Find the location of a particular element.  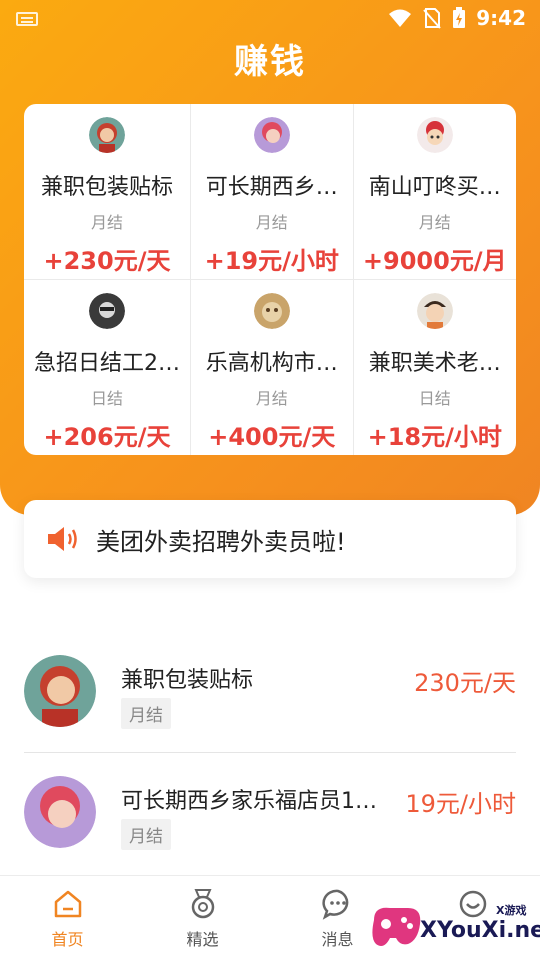

home-icon is located at coordinates (67, 904).